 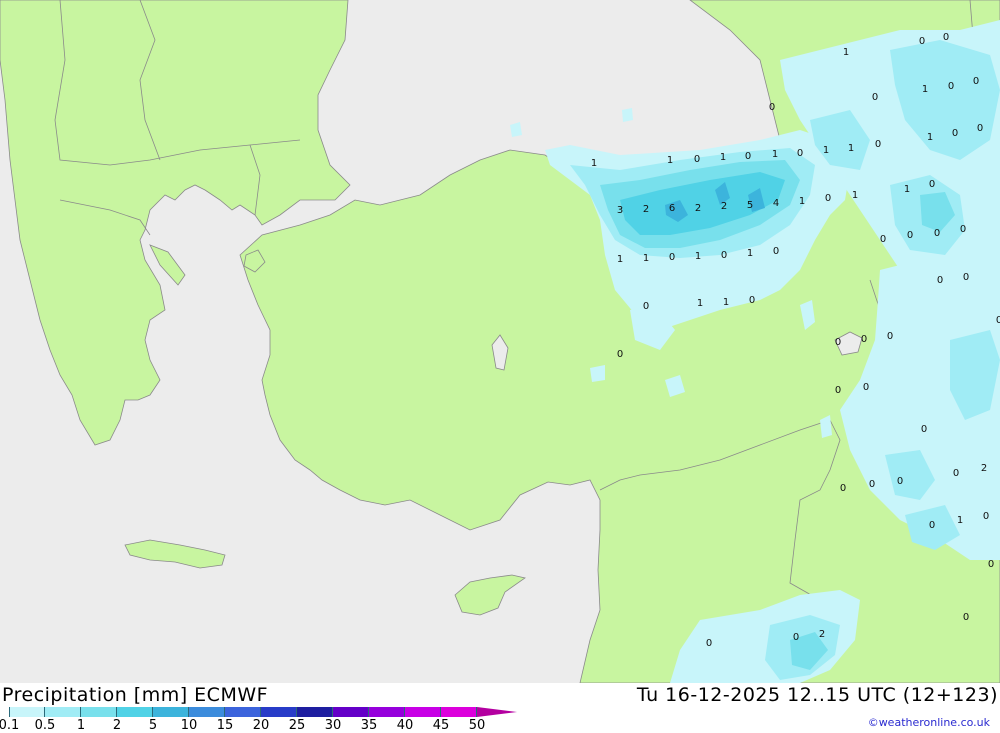 What do you see at coordinates (10, 725) in the screenshot?
I see `legend-tick-label: 0.1` at bounding box center [10, 725].